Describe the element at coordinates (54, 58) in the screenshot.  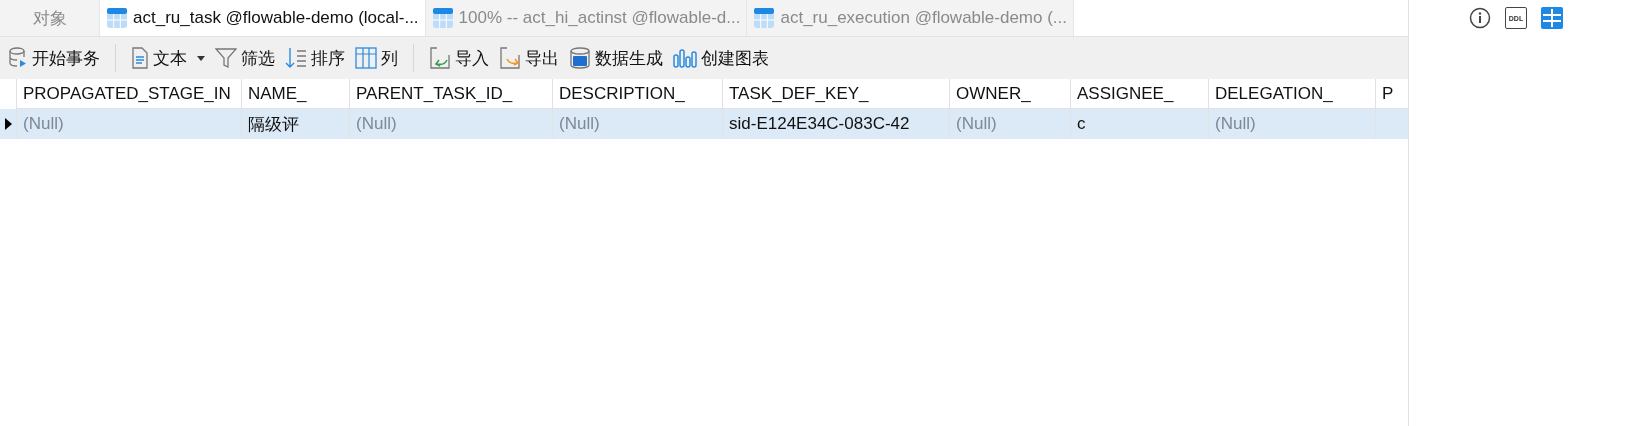
I see `toolbar-button: 开始事务` at that location.